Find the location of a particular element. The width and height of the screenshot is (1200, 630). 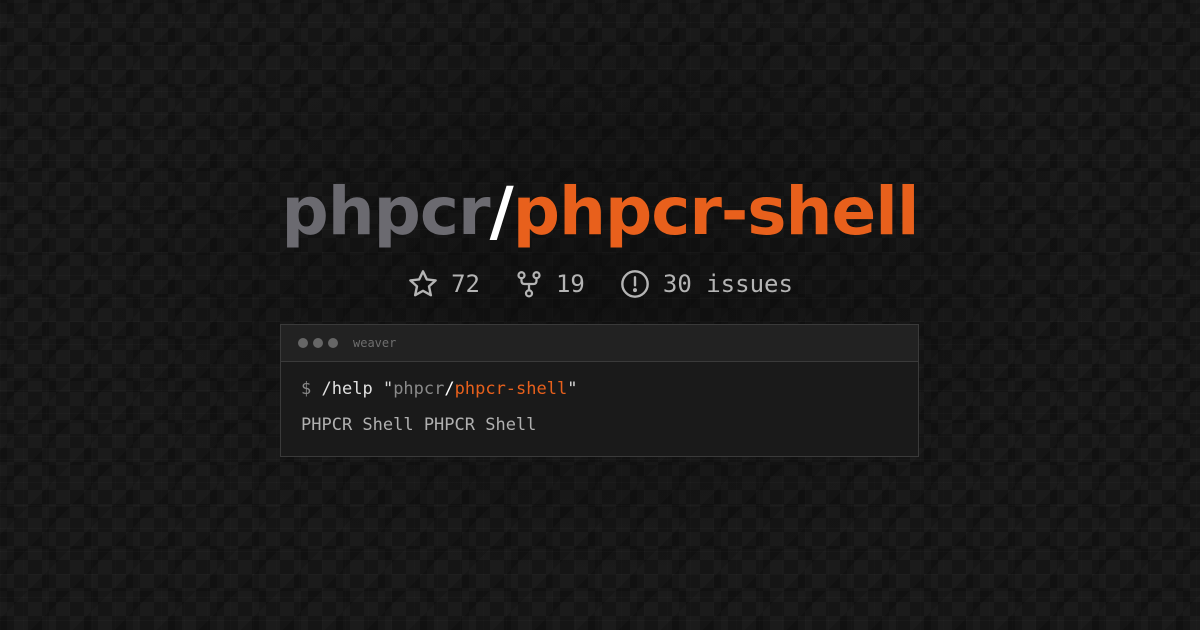

forks-count: 19 is located at coordinates (570, 284).